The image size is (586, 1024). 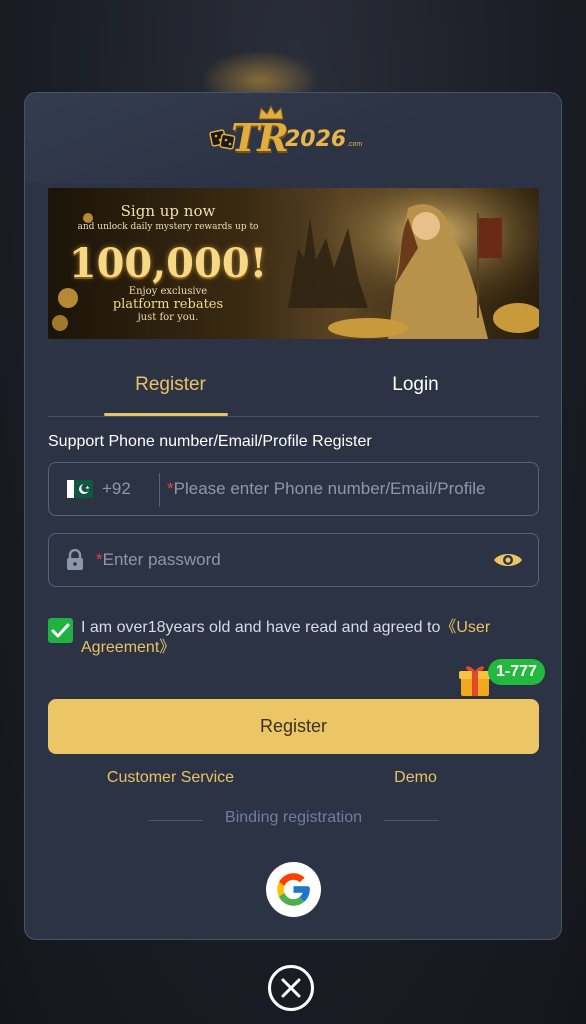 What do you see at coordinates (355, 144) in the screenshot?
I see `logo-suffix: .com` at bounding box center [355, 144].